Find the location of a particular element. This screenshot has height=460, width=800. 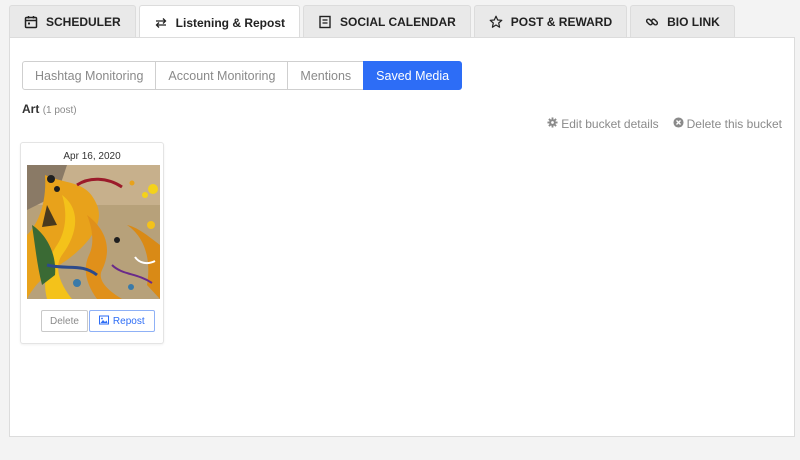

close-circle-icon is located at coordinates (678, 124).